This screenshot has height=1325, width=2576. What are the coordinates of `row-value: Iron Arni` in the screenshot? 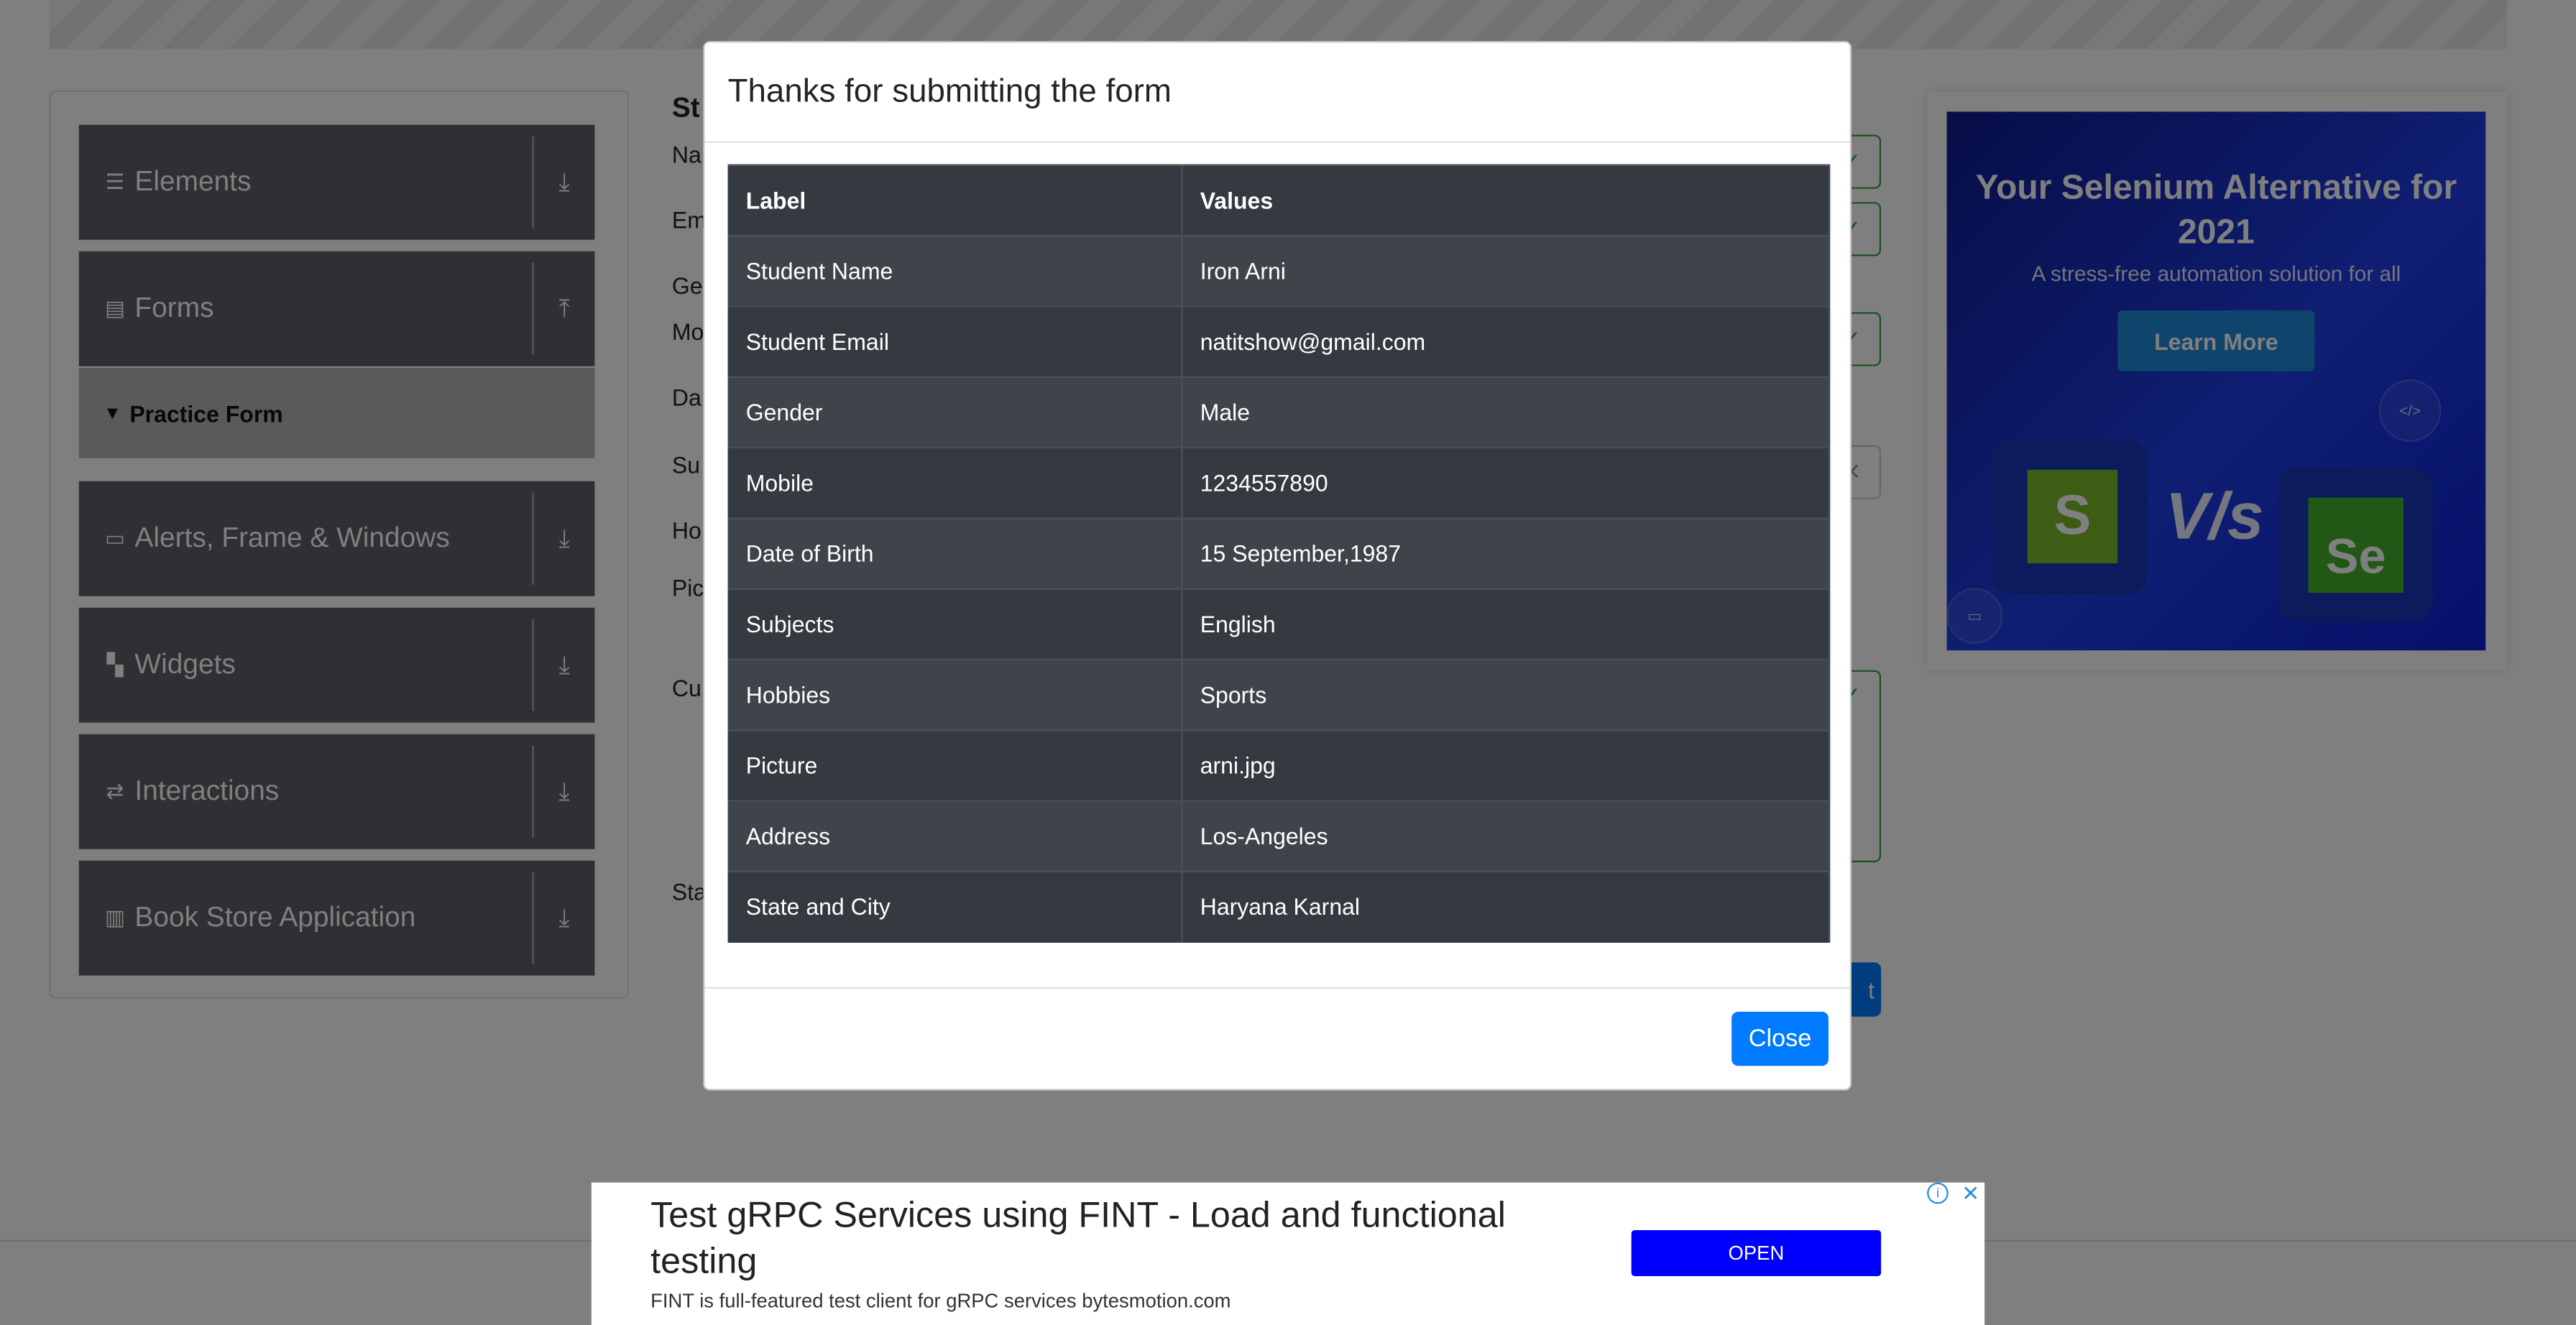 It's located at (1506, 271).